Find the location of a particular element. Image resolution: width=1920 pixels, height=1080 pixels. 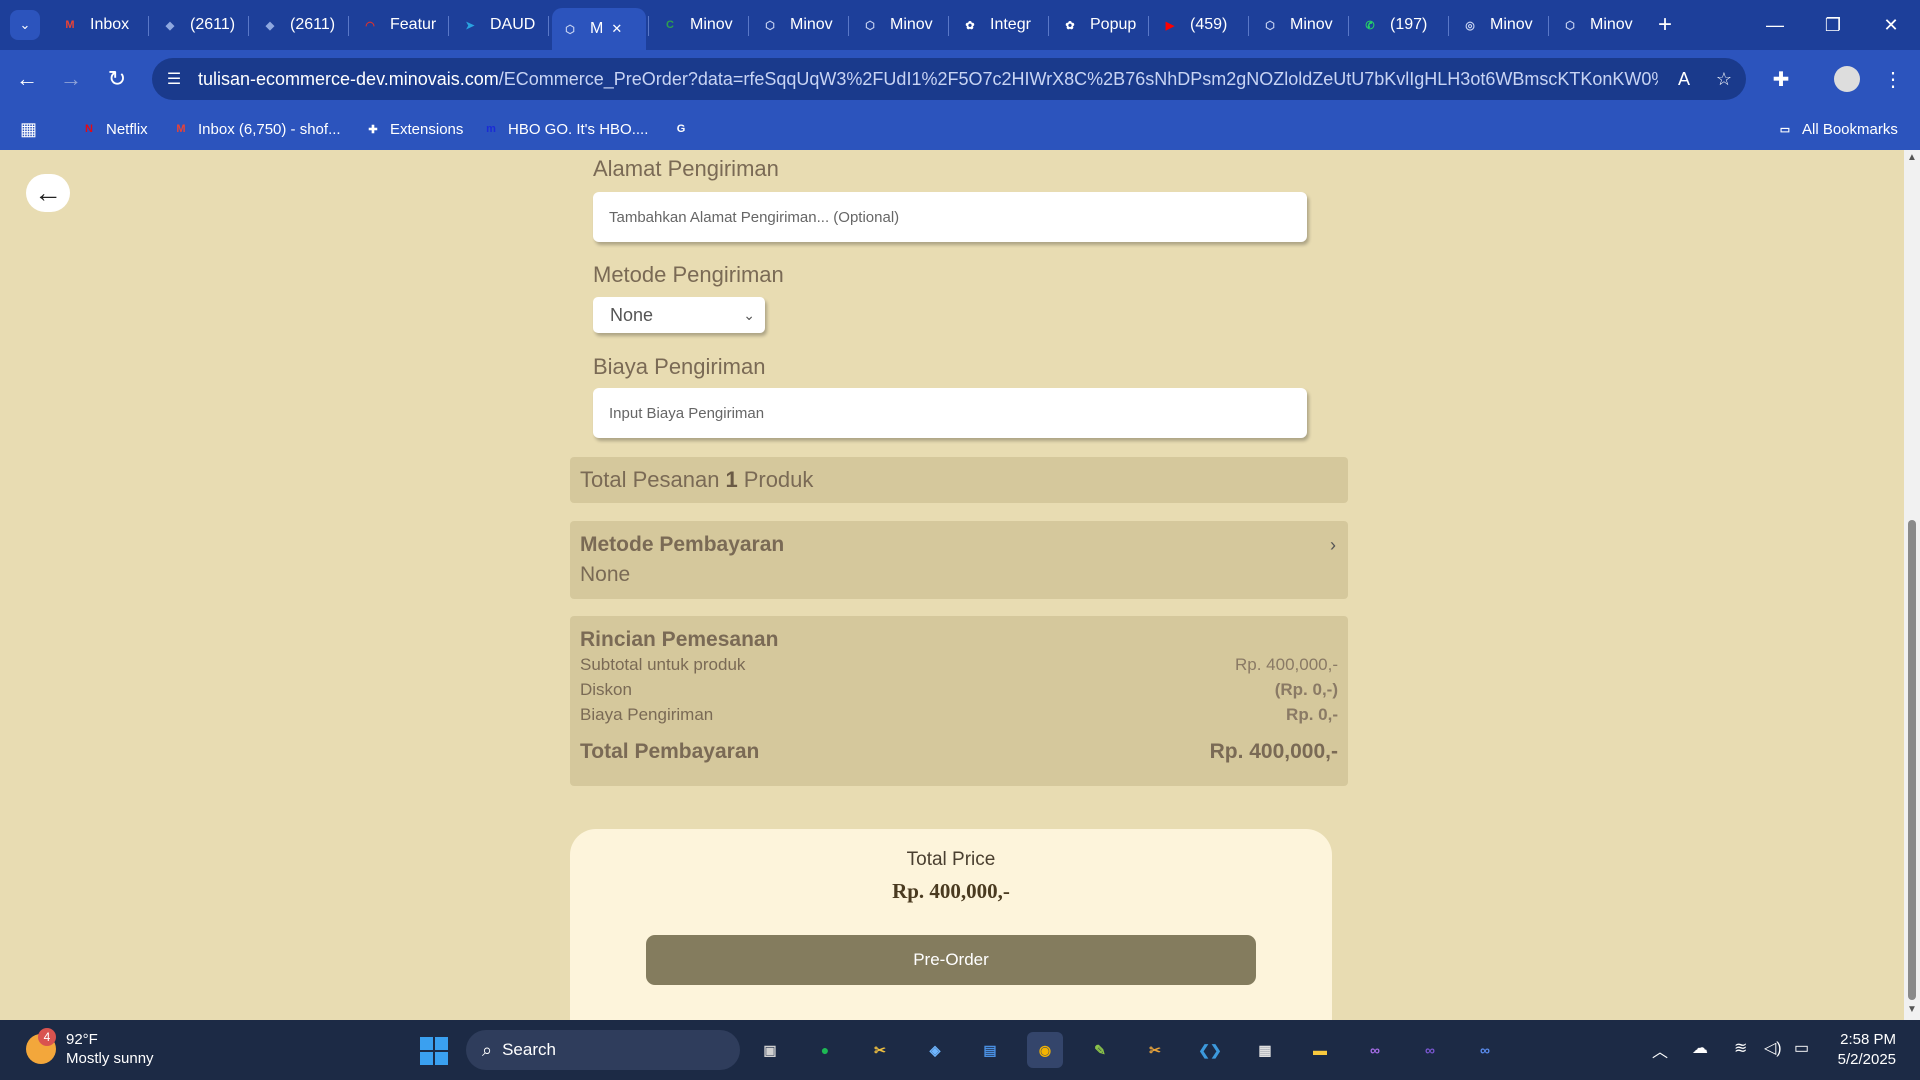

back-arrow-icon: ← is located at coordinates (27, 79).